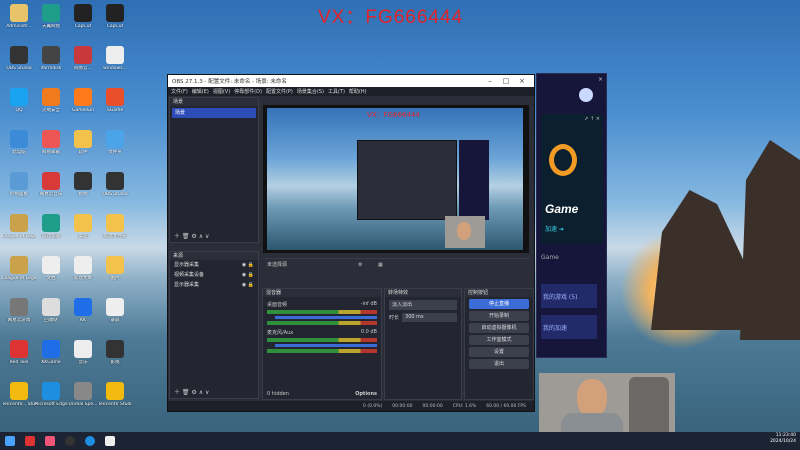  Describe the element at coordinates (51, 401) in the screenshot. I see `desktop-icon: Microsoft Edge` at that location.